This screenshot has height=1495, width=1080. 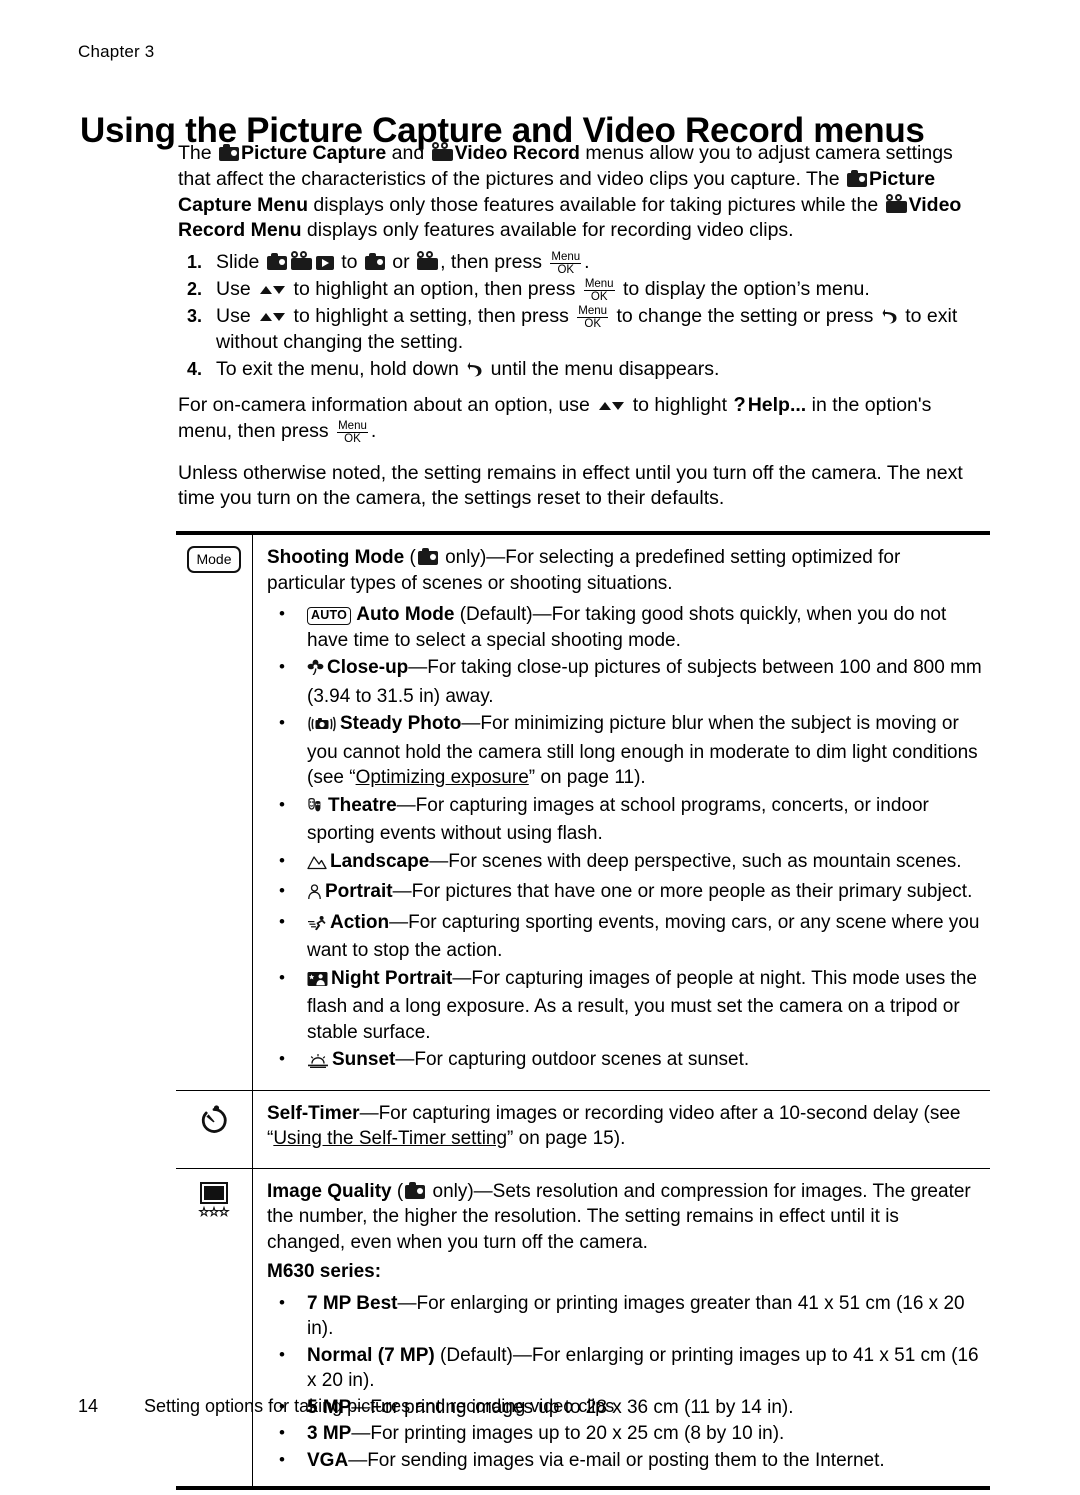 What do you see at coordinates (314, 895) in the screenshot?
I see `portrait-person-icon` at bounding box center [314, 895].